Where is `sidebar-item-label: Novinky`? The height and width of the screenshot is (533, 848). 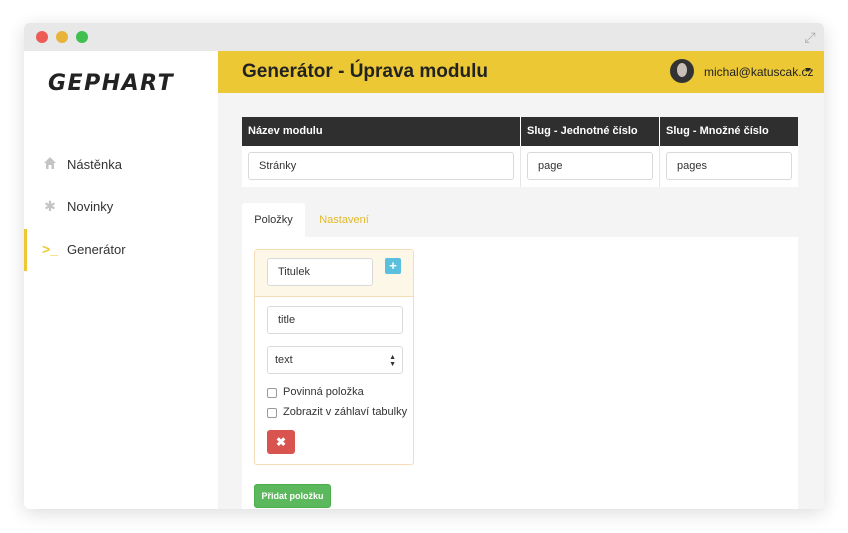
sidebar-item-label: Novinky is located at coordinates (90, 206).